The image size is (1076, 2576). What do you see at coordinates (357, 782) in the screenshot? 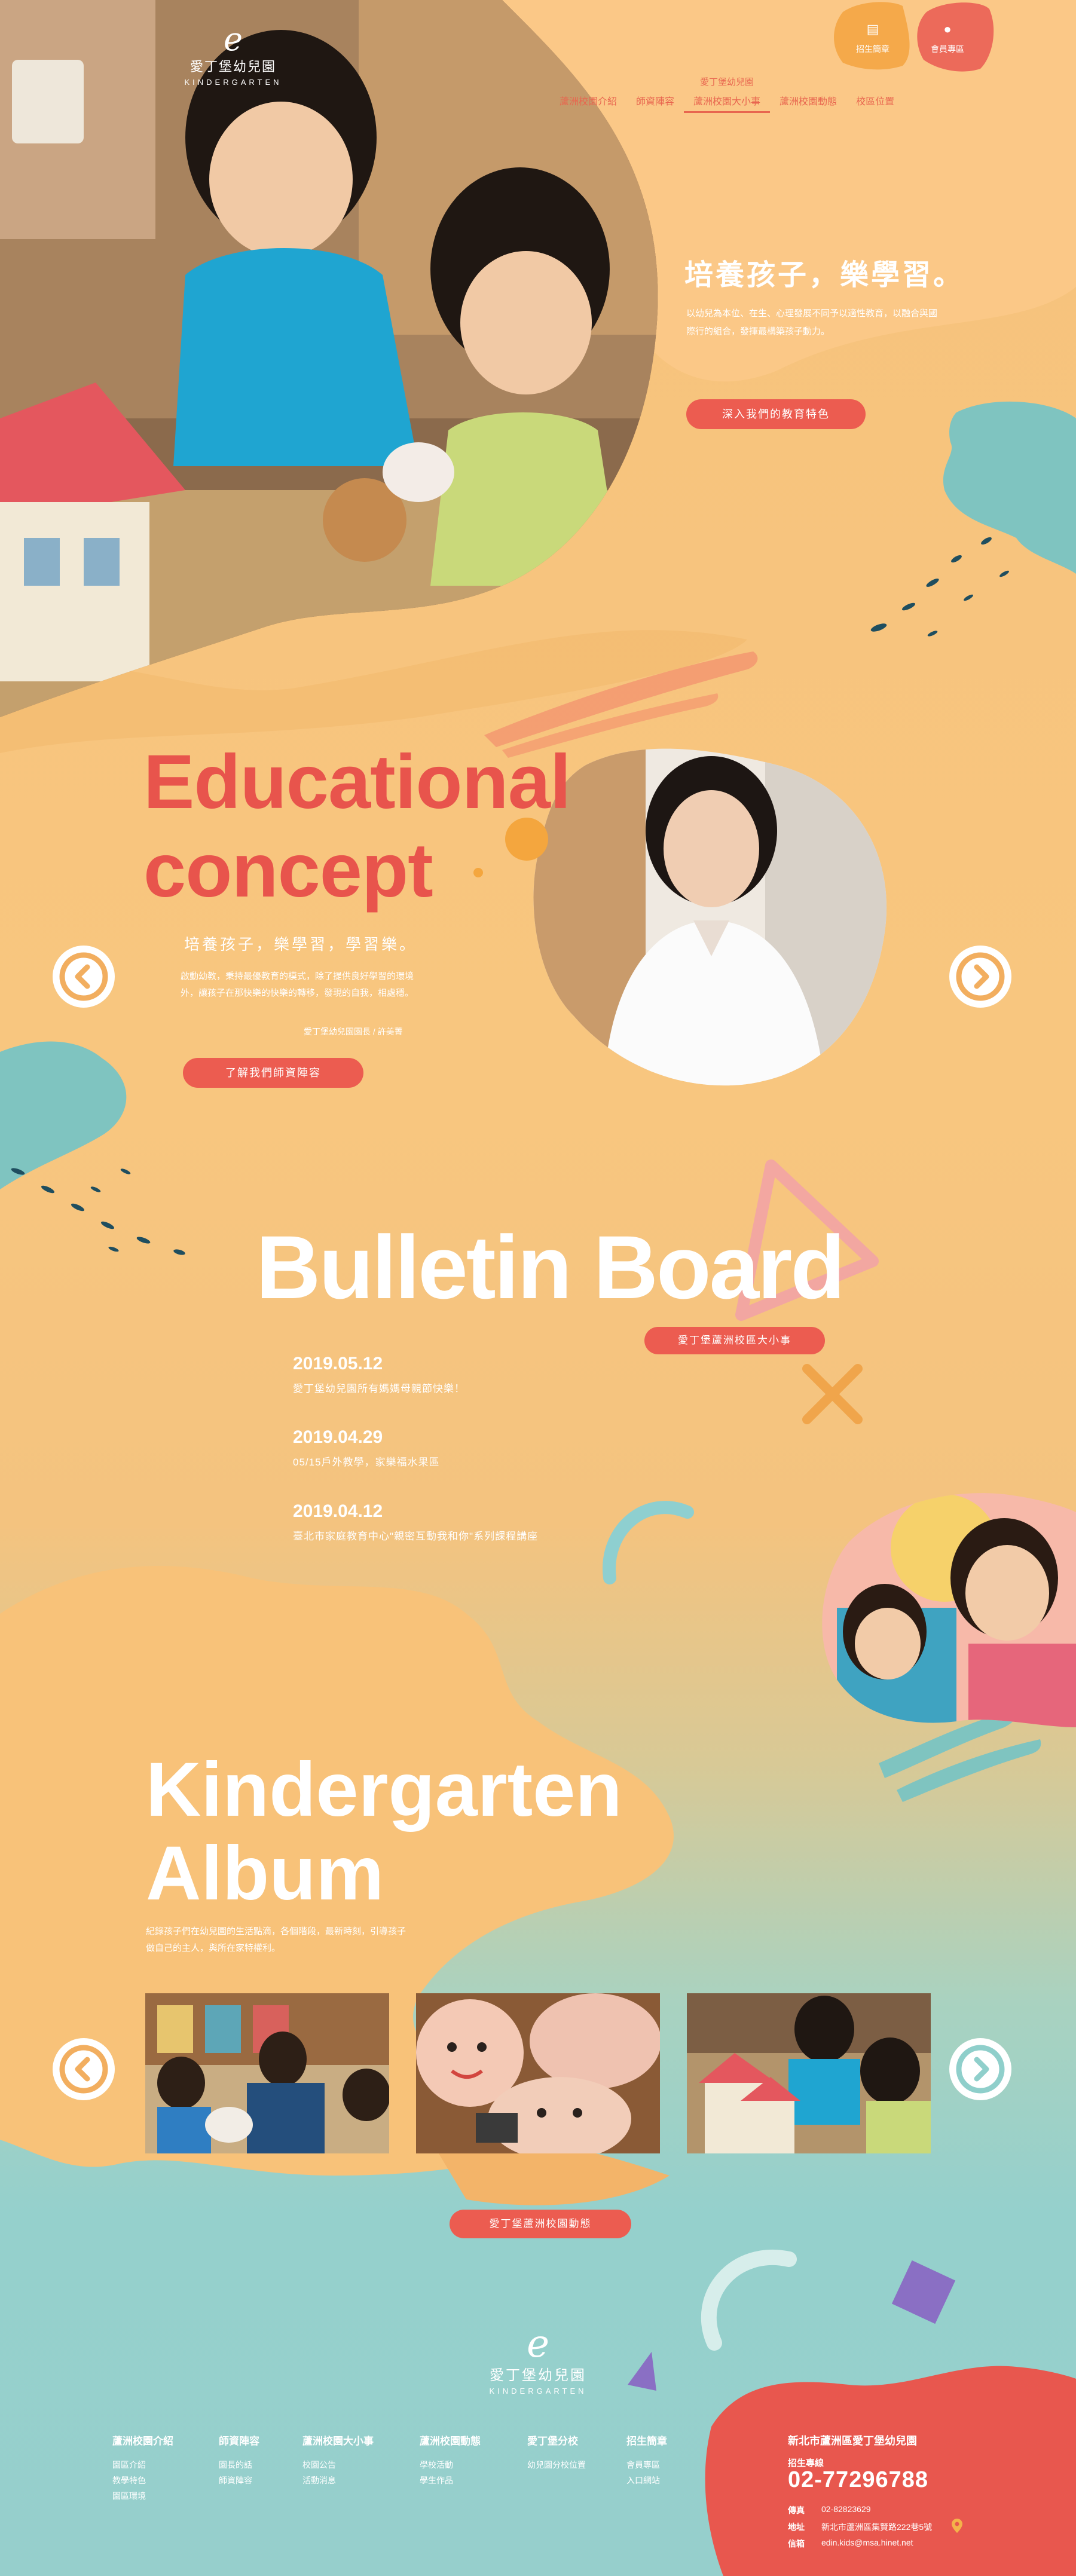
I see `edu-title-line1: Educational` at bounding box center [357, 782].